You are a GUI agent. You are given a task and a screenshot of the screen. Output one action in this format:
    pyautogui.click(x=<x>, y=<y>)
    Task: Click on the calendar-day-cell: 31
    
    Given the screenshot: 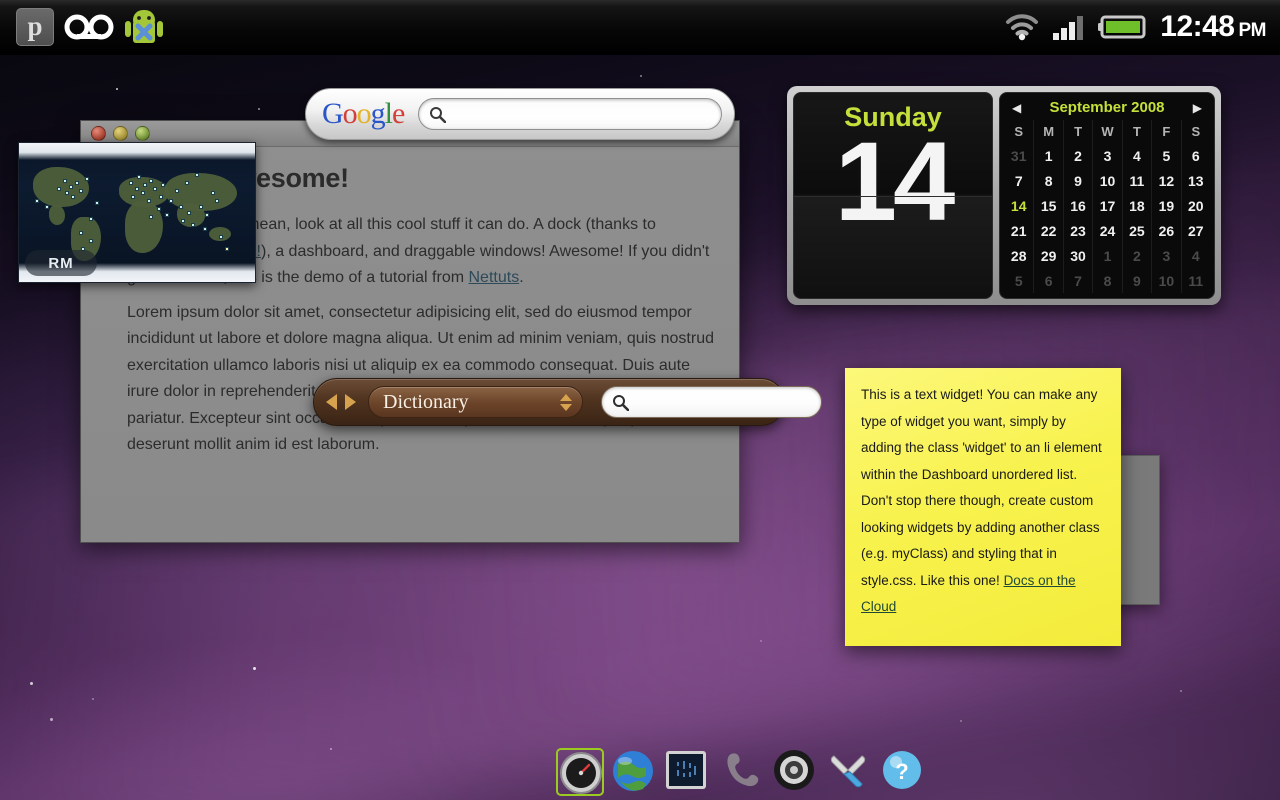 What is the action you would take?
    pyautogui.click(x=1018, y=156)
    